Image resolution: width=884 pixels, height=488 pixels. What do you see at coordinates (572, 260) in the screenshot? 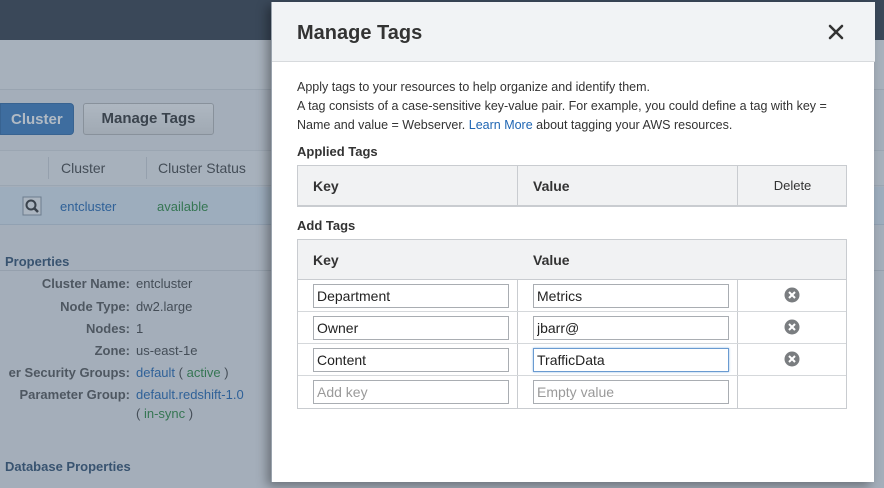
I see `add-tags-header-row: Key Value` at bounding box center [572, 260].